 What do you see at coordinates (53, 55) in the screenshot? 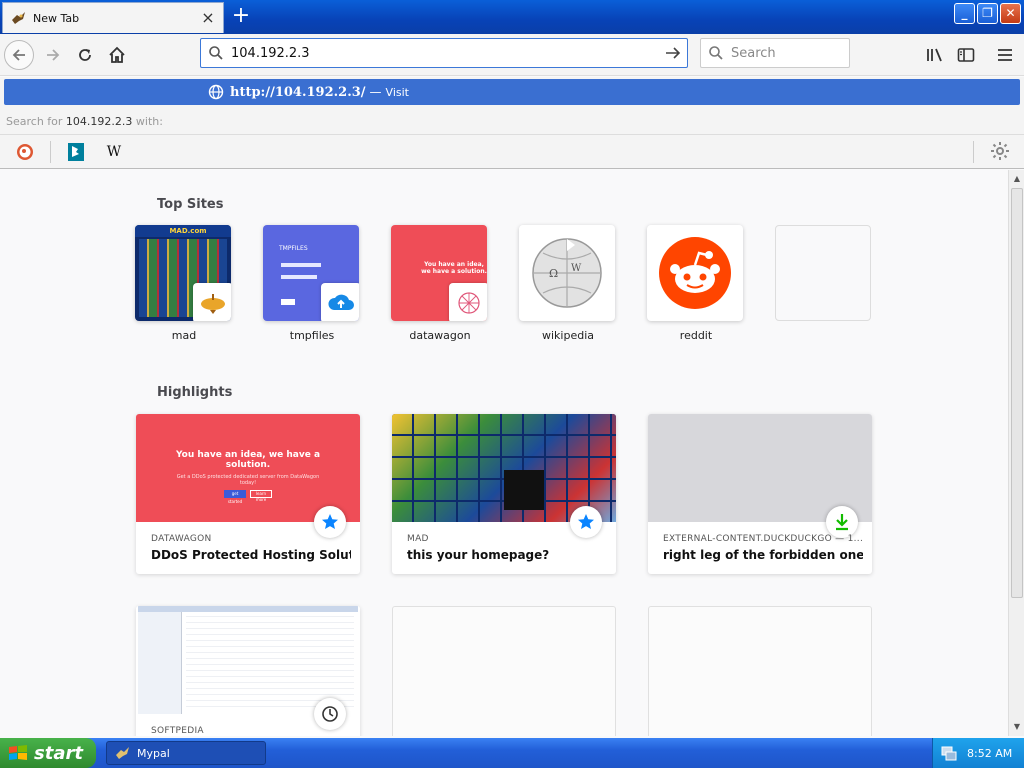
I see `forward-button` at bounding box center [53, 55].